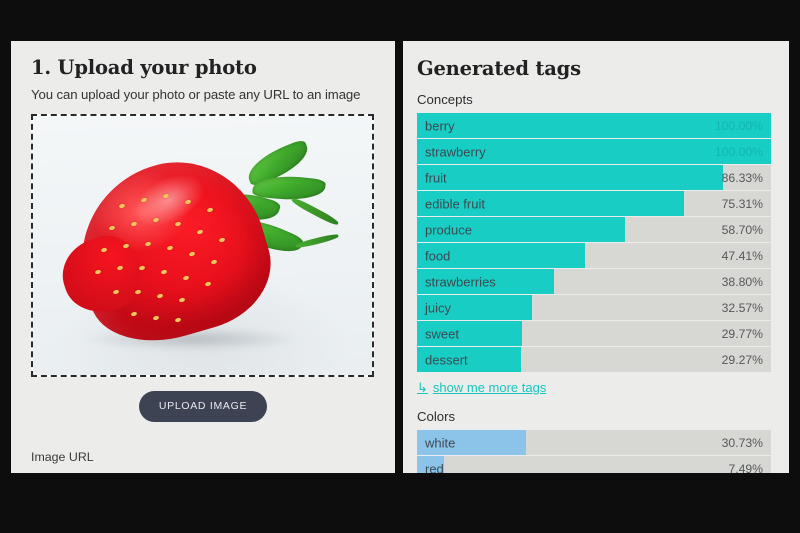 Image resolution: width=800 pixels, height=533 pixels. I want to click on colors-bar-list: white 30.73% red 7.49%, so click(594, 451).